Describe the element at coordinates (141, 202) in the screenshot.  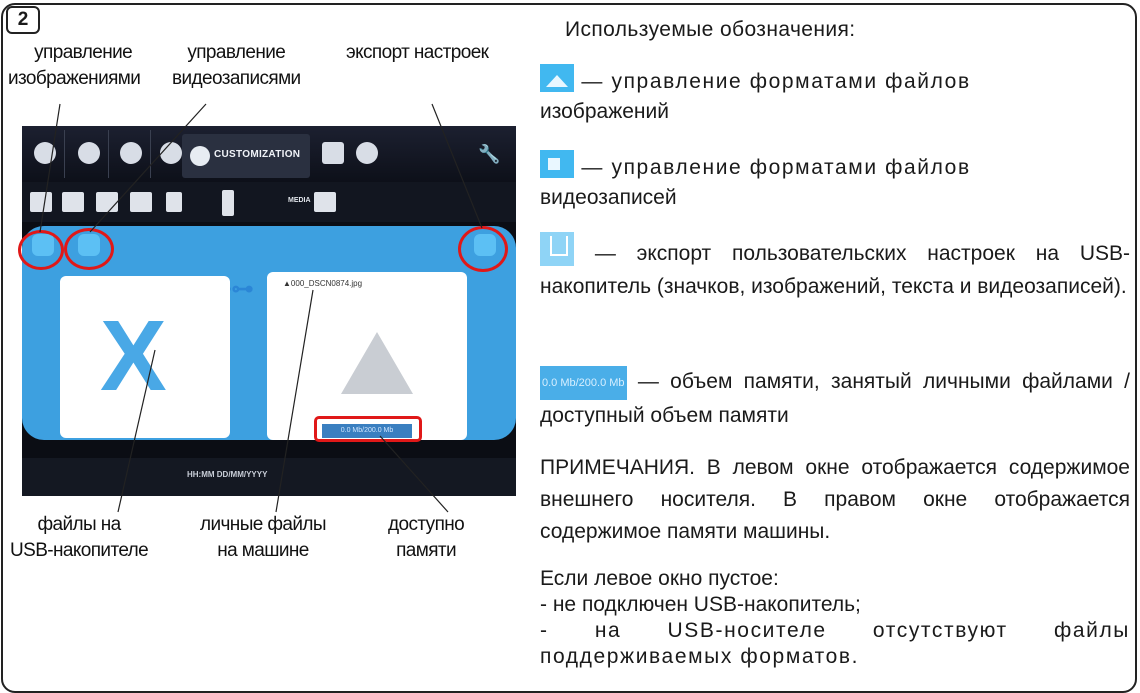
I see `display-icon` at that location.